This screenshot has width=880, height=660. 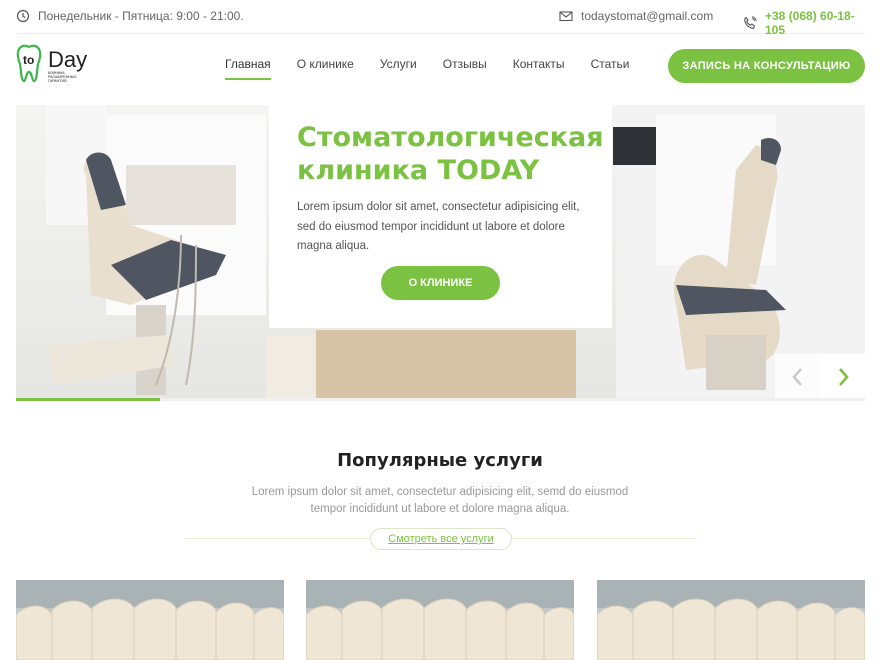 I want to click on chevron-right-icon, so click(x=843, y=376).